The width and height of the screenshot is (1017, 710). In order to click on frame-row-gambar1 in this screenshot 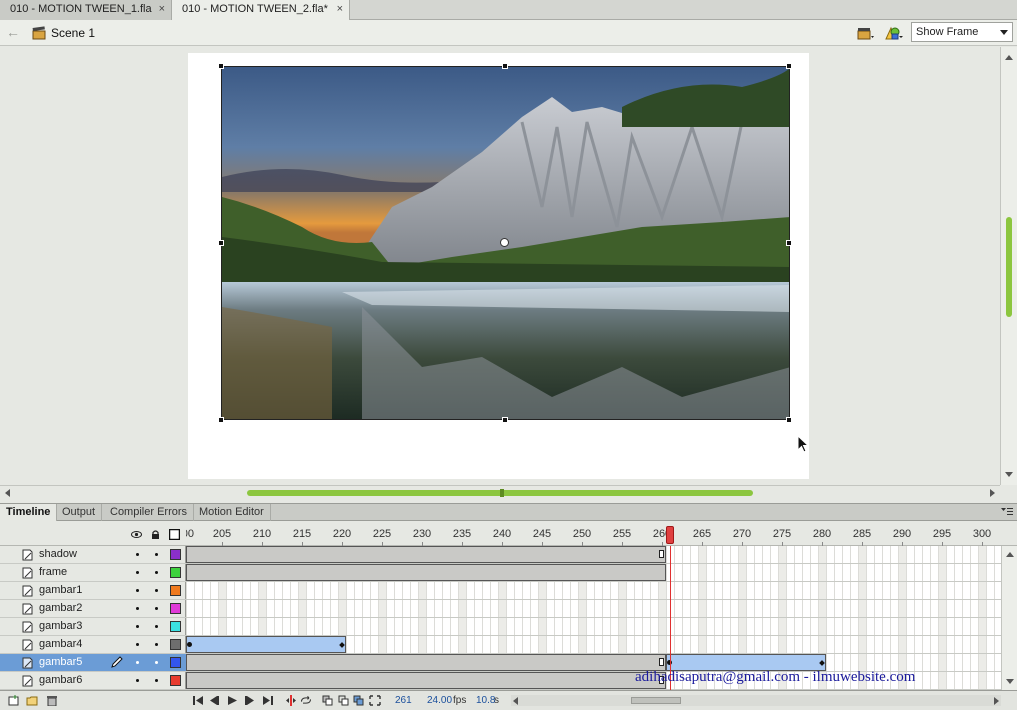, I will do `click(593, 591)`.